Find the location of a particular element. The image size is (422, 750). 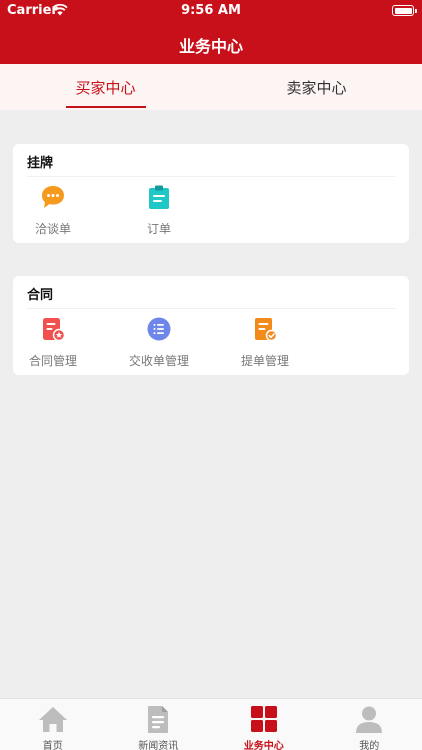

order-item: 订单 is located at coordinates (159, 210).